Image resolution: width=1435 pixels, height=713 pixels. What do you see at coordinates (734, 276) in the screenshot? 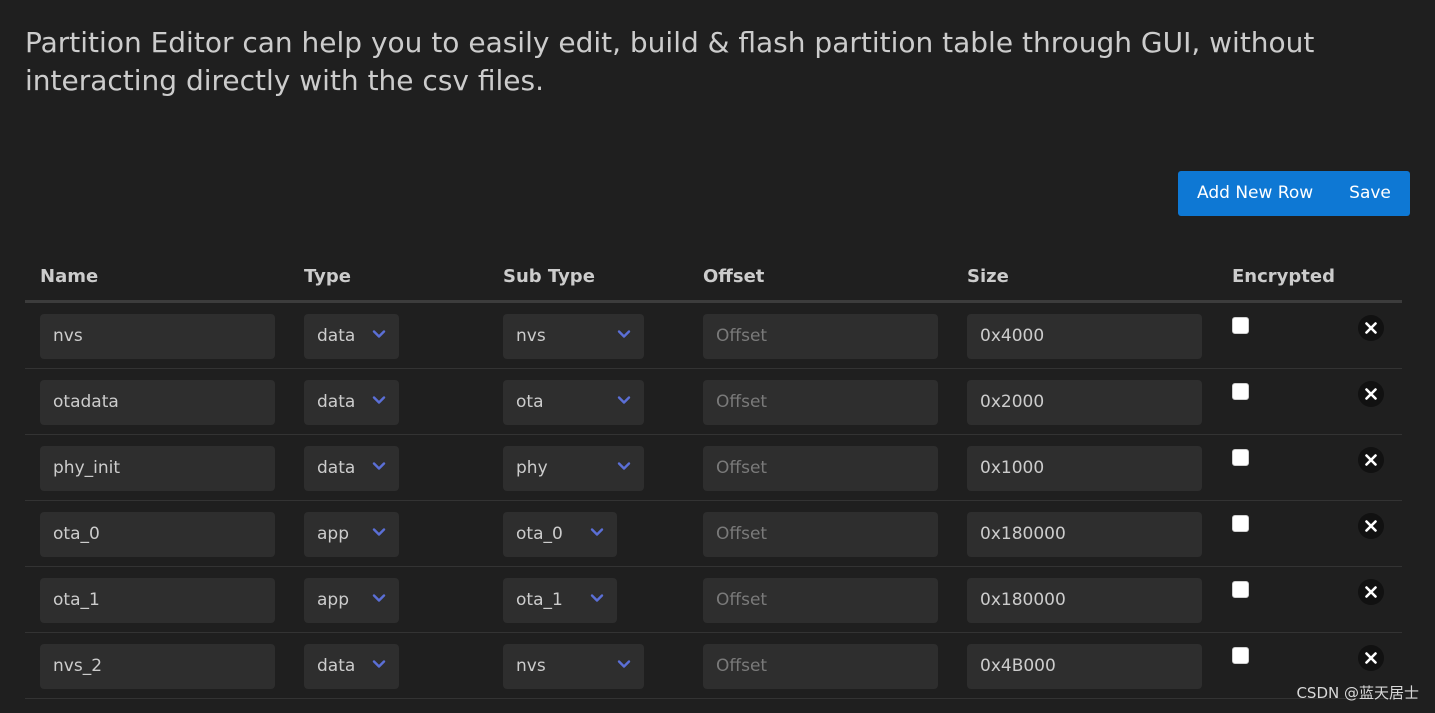
I see `column-header-offset: Offset` at bounding box center [734, 276].